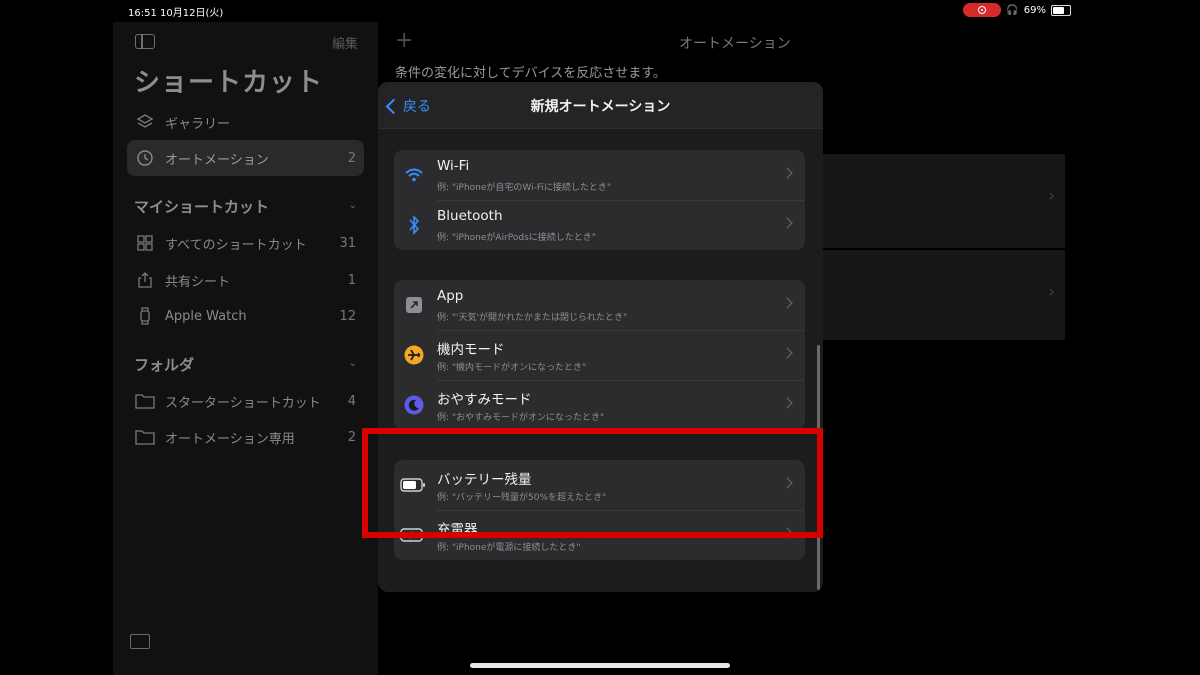  What do you see at coordinates (484, 400) in the screenshot?
I see `trigger-title: おやすみモード` at bounding box center [484, 400].